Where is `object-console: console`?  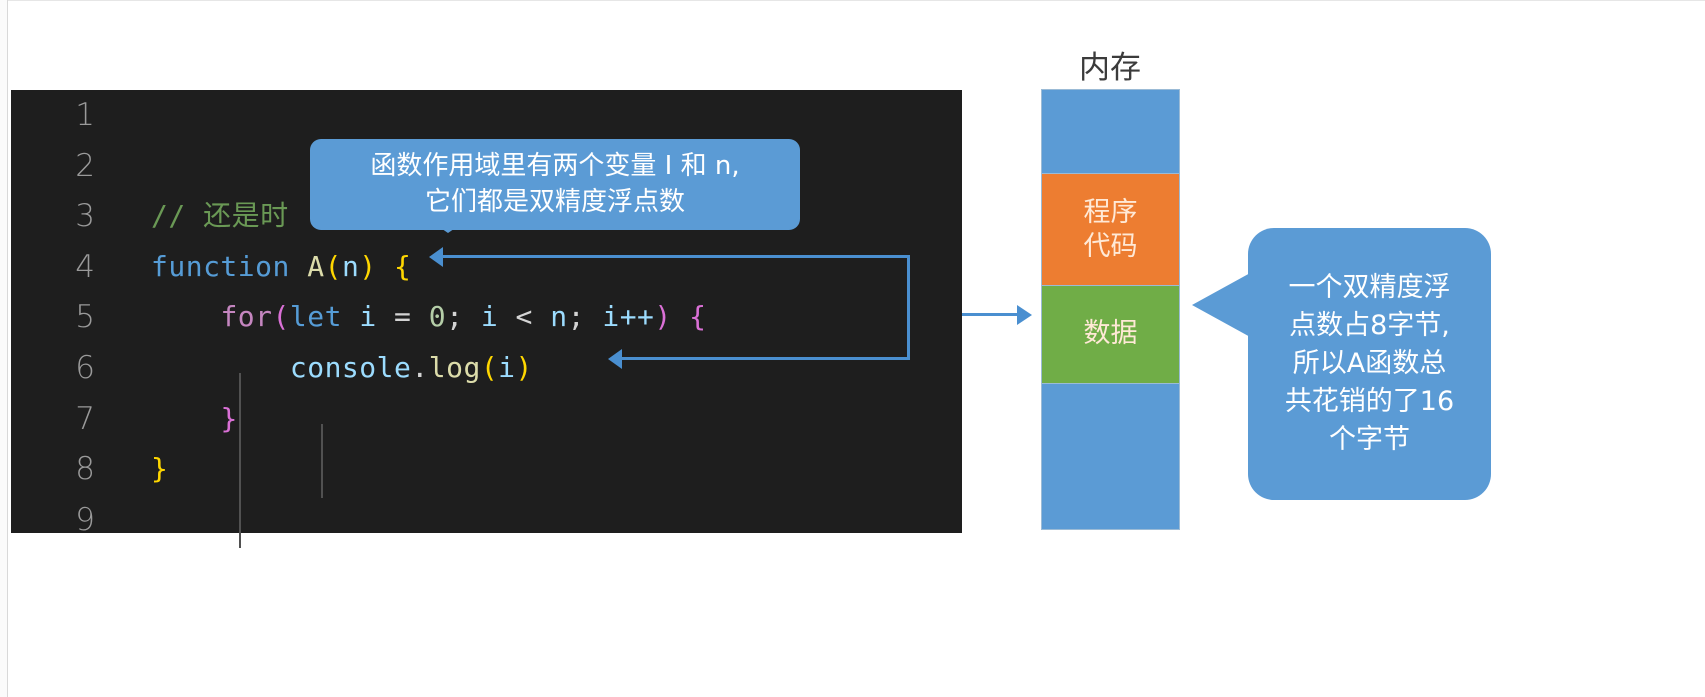 object-console: console is located at coordinates (350, 367).